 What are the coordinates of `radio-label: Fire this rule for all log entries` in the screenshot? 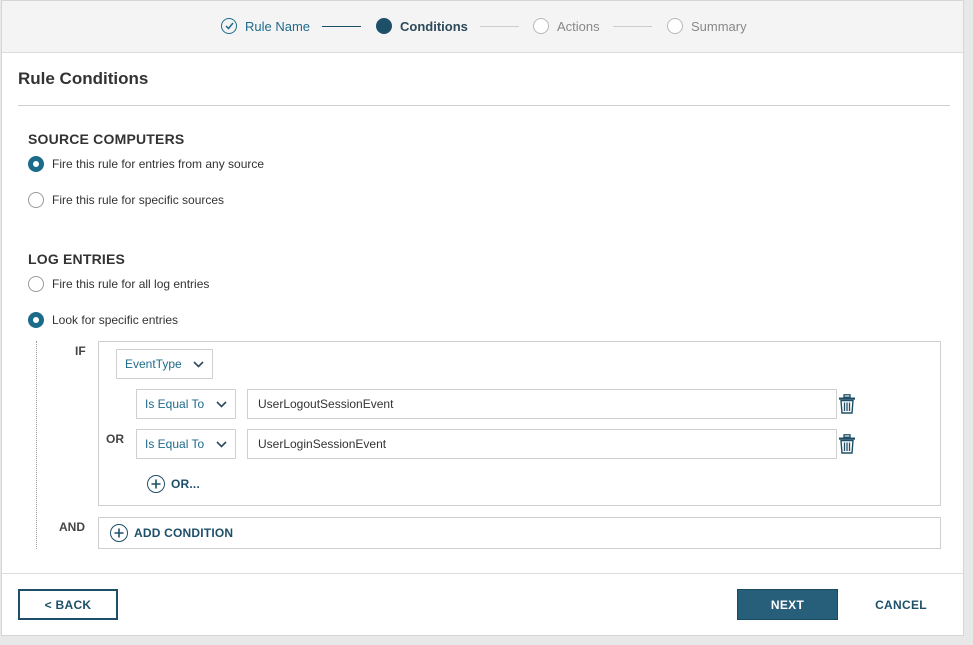 It's located at (131, 284).